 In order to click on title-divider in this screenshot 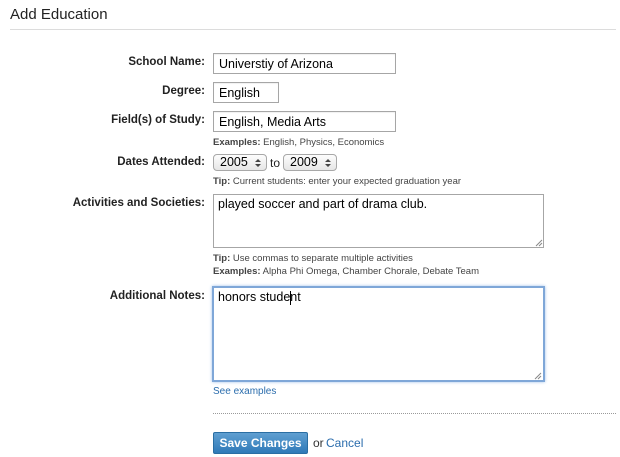, I will do `click(313, 29)`.